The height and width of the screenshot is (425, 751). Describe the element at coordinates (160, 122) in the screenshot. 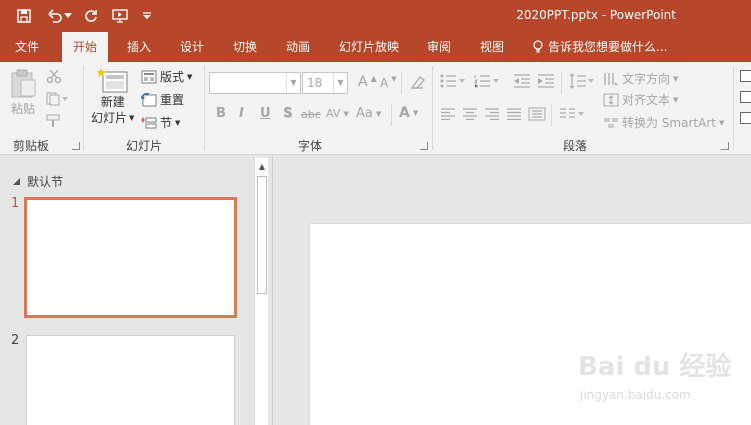

I see `section-button: 节 ▼` at that location.